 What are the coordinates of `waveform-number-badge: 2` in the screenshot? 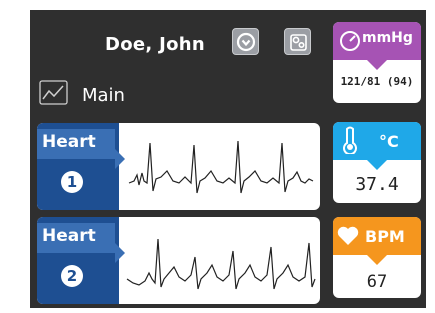 It's located at (72, 276).